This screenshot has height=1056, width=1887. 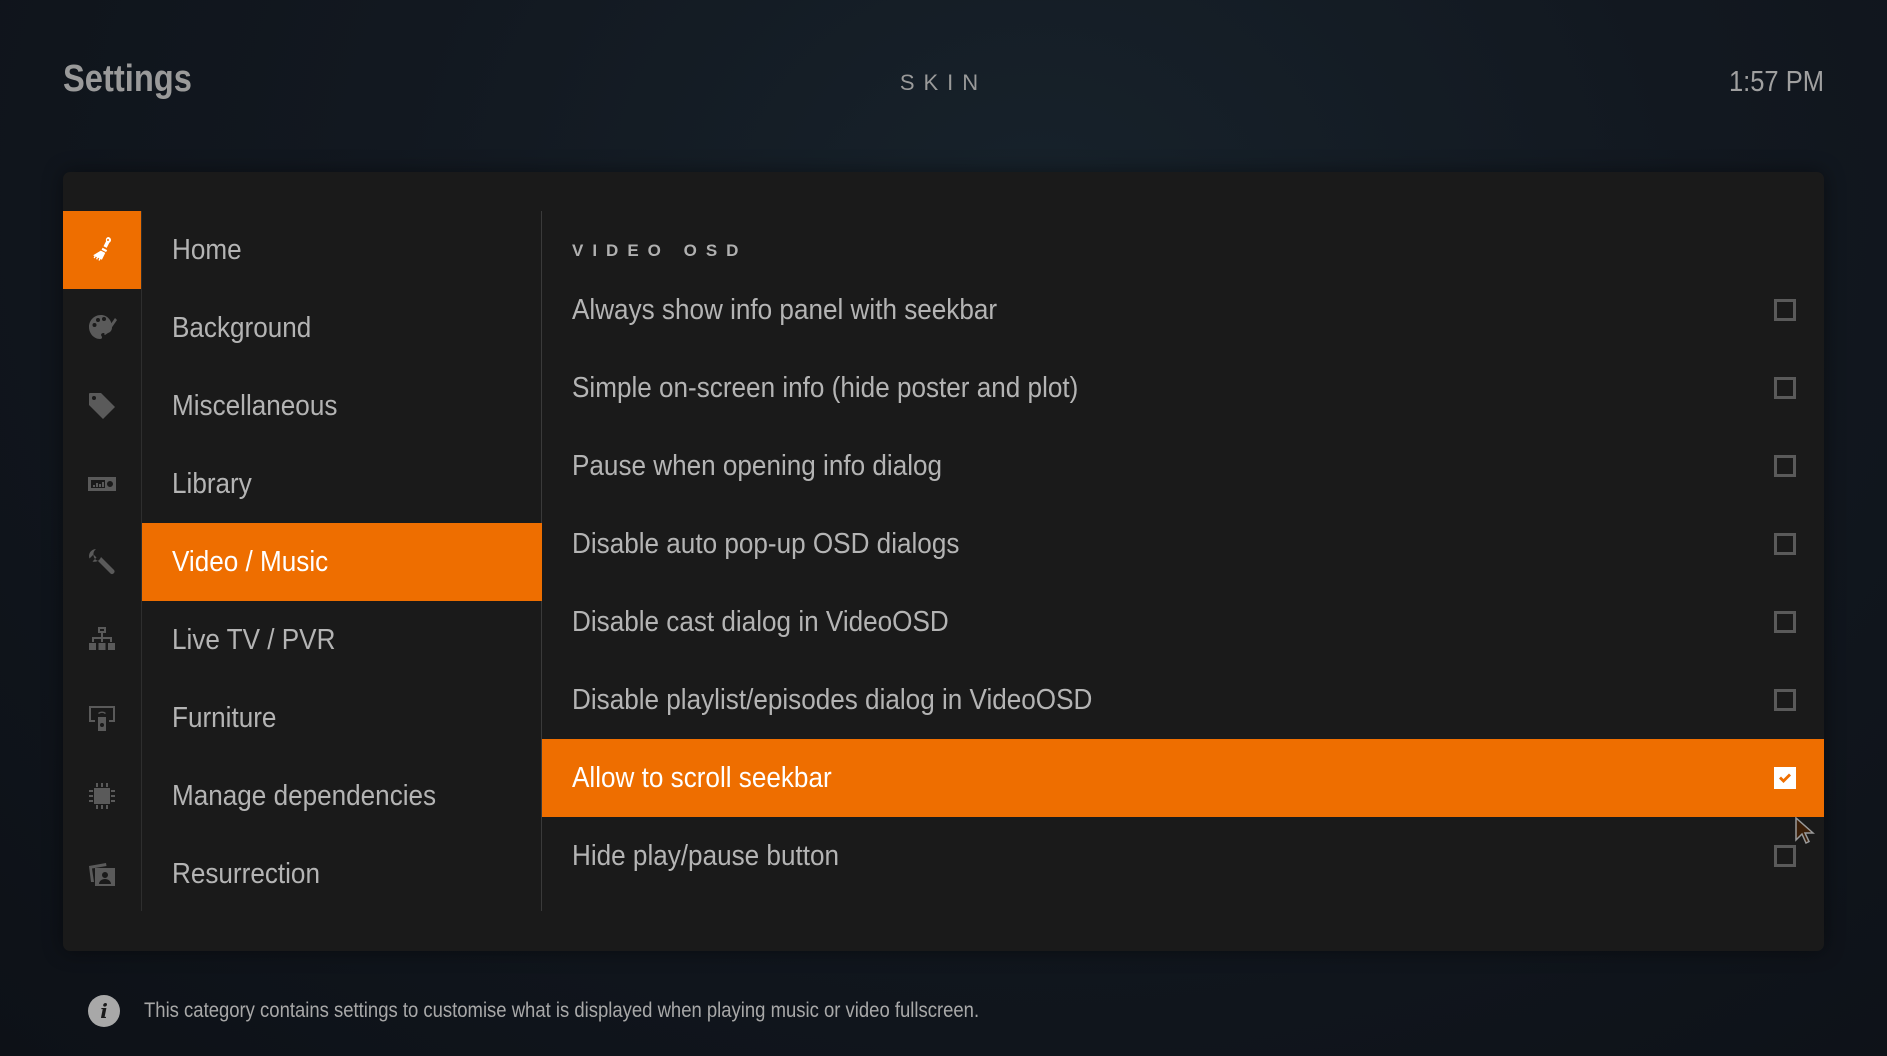 I want to click on category-icon-miscellaneous, so click(x=102, y=406).